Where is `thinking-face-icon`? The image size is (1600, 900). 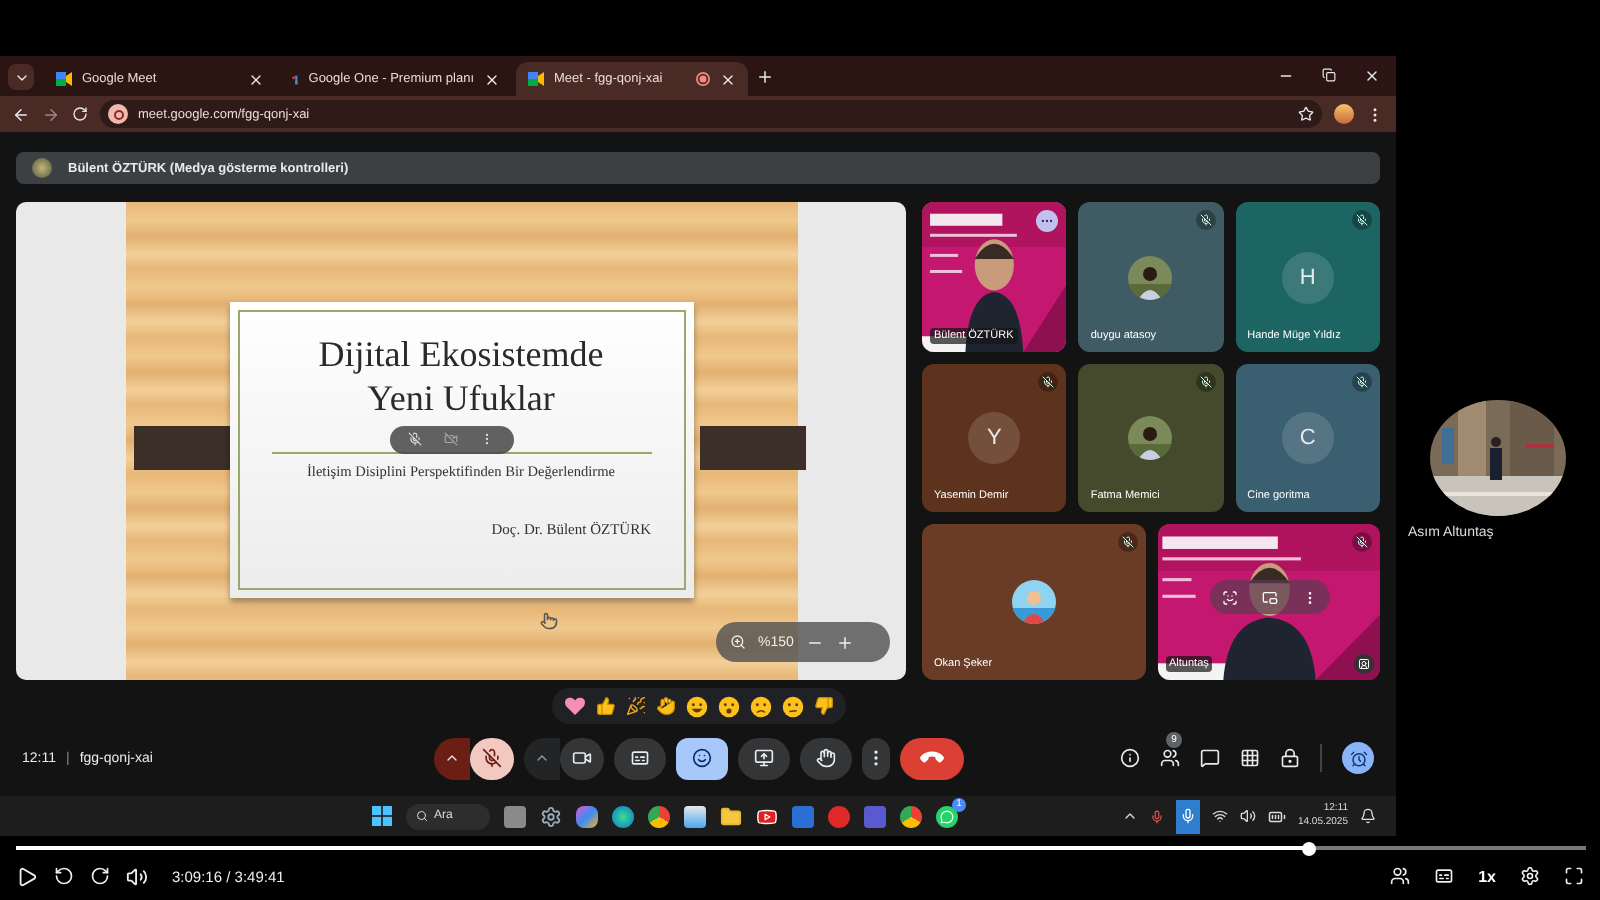
thinking-face-icon is located at coordinates (792, 706).